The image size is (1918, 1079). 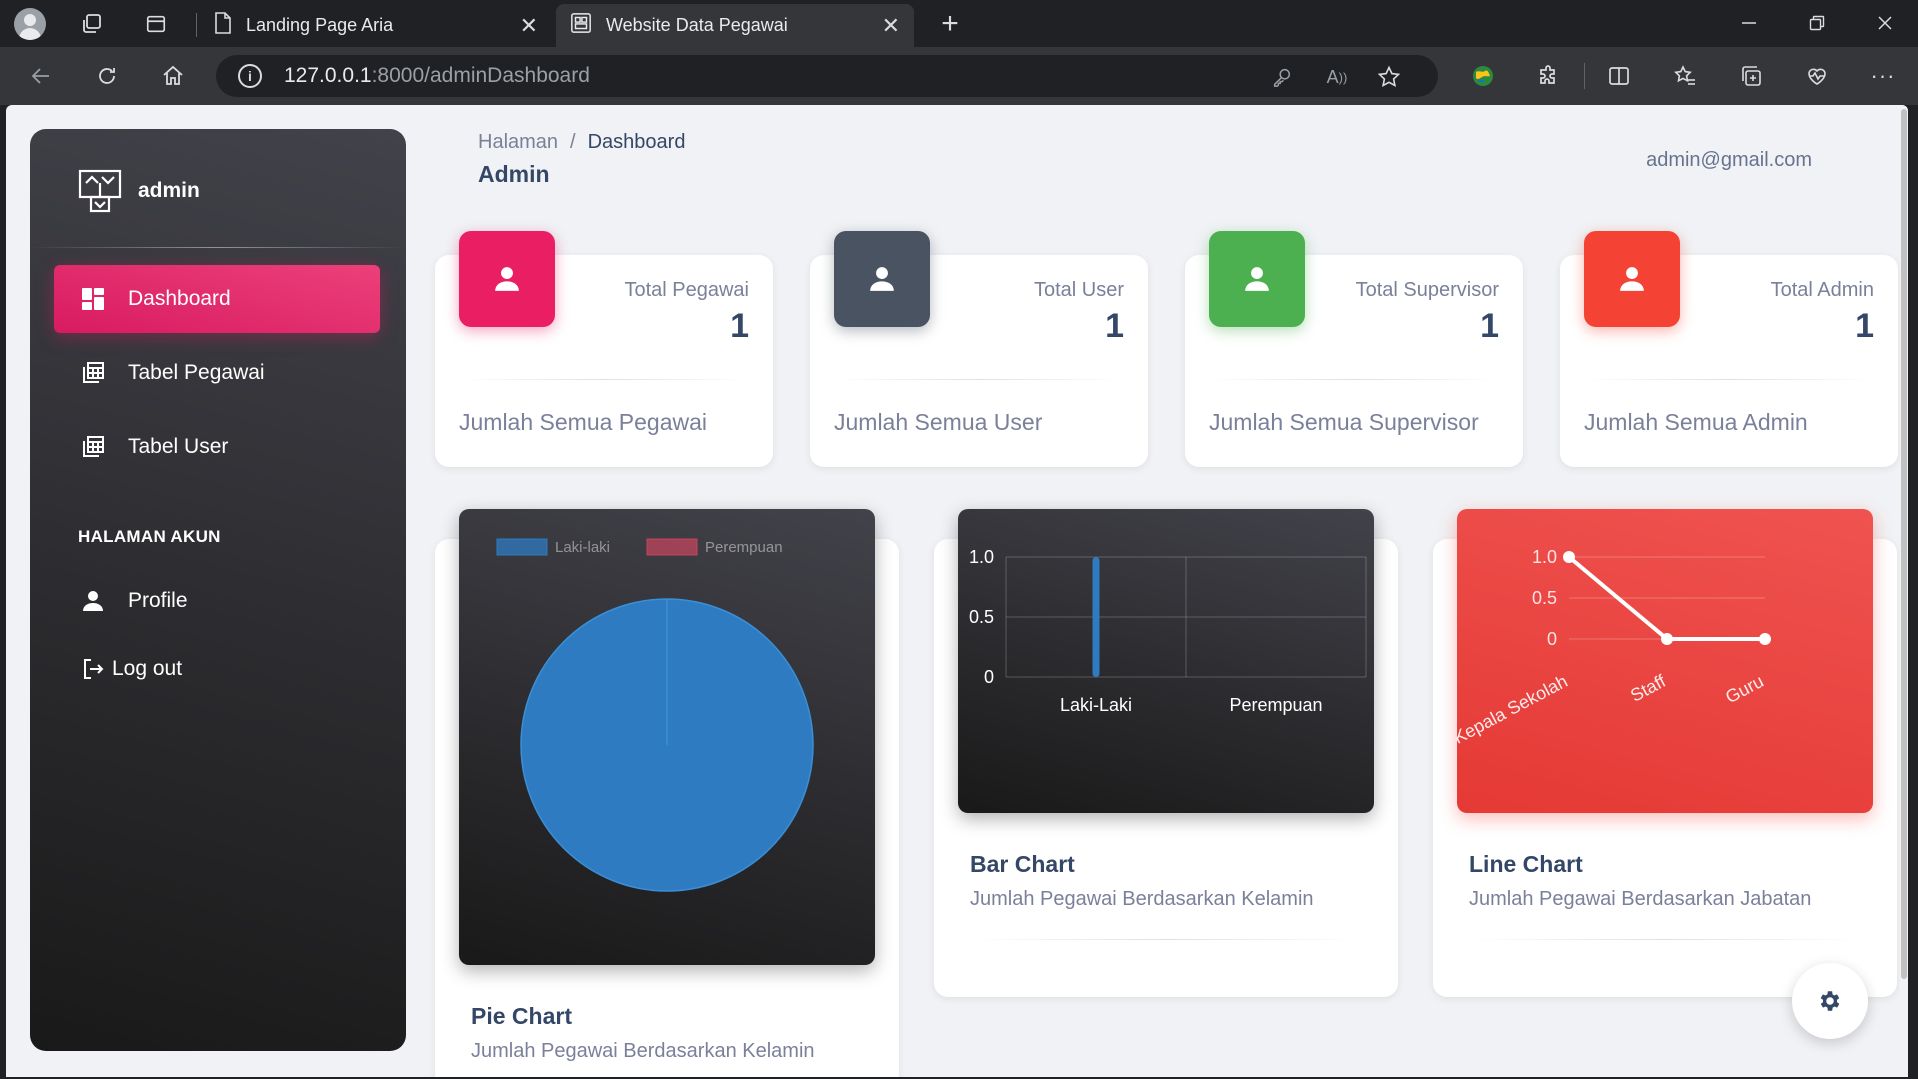 What do you see at coordinates (1526, 864) in the screenshot?
I see `chart-title: Line Chart` at bounding box center [1526, 864].